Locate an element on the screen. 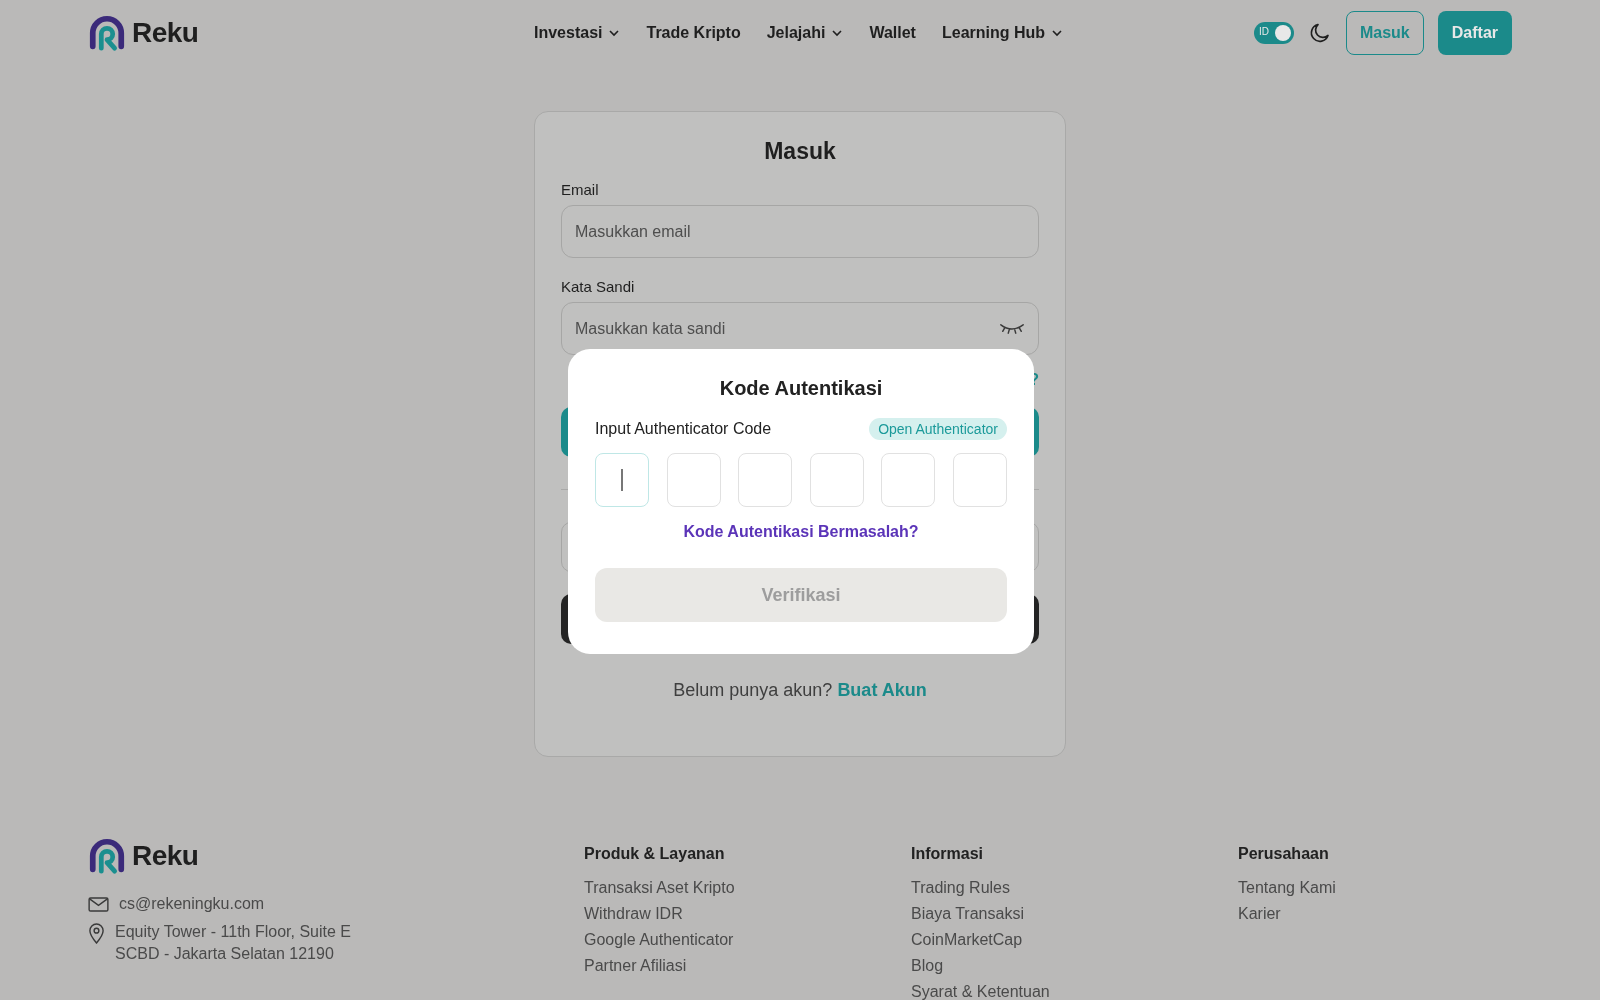 The width and height of the screenshot is (1600, 1000). card-title: Masuk is located at coordinates (800, 151).